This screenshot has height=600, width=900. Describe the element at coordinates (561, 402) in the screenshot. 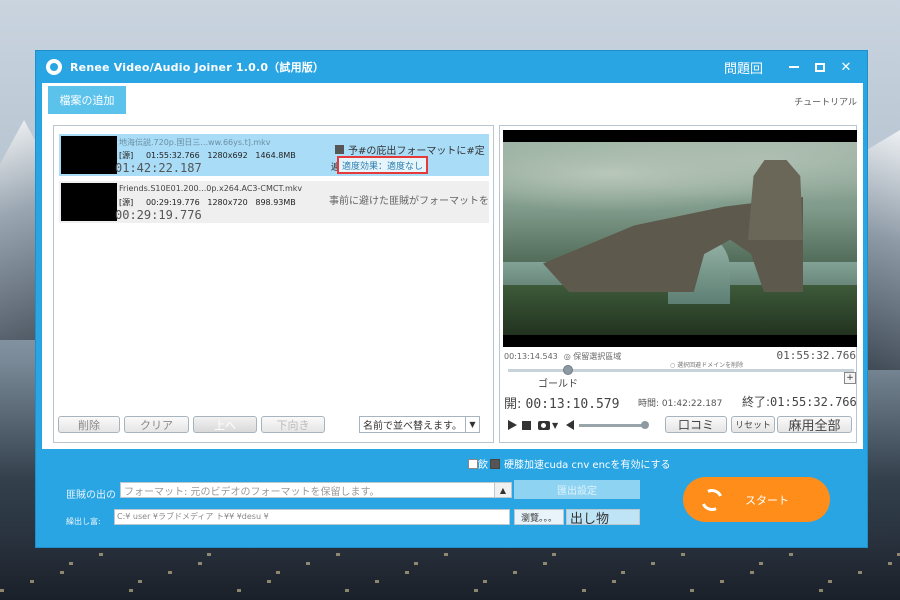

I see `start-time: 開: 00:13:10.579` at that location.